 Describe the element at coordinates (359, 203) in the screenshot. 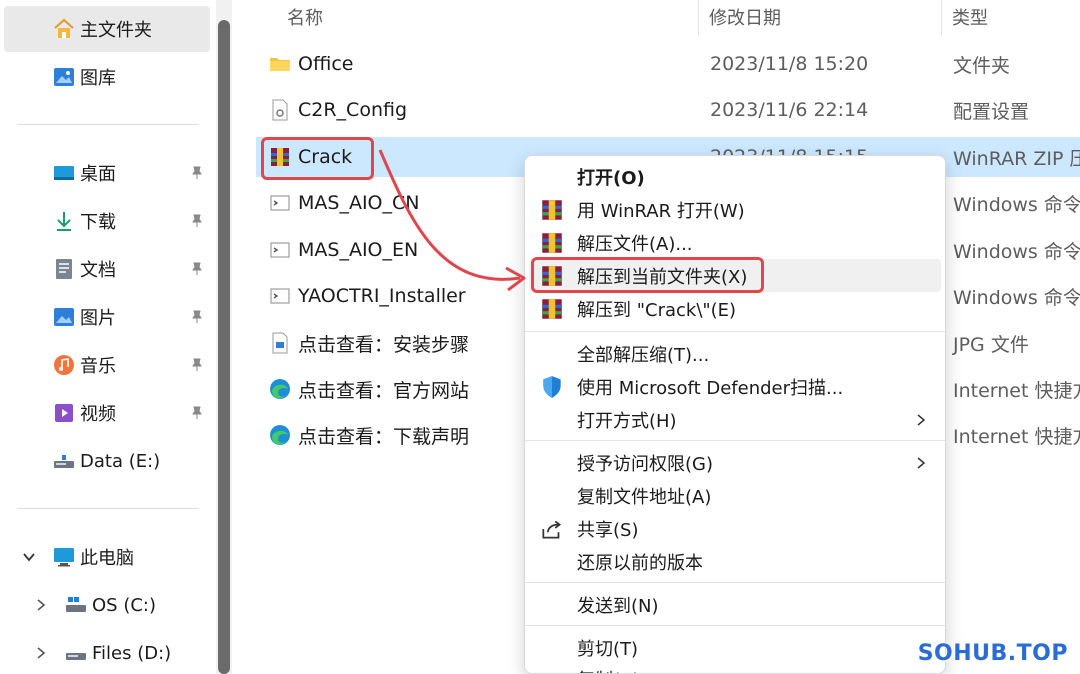

I see `file-name: MAS_AIO_CN` at that location.